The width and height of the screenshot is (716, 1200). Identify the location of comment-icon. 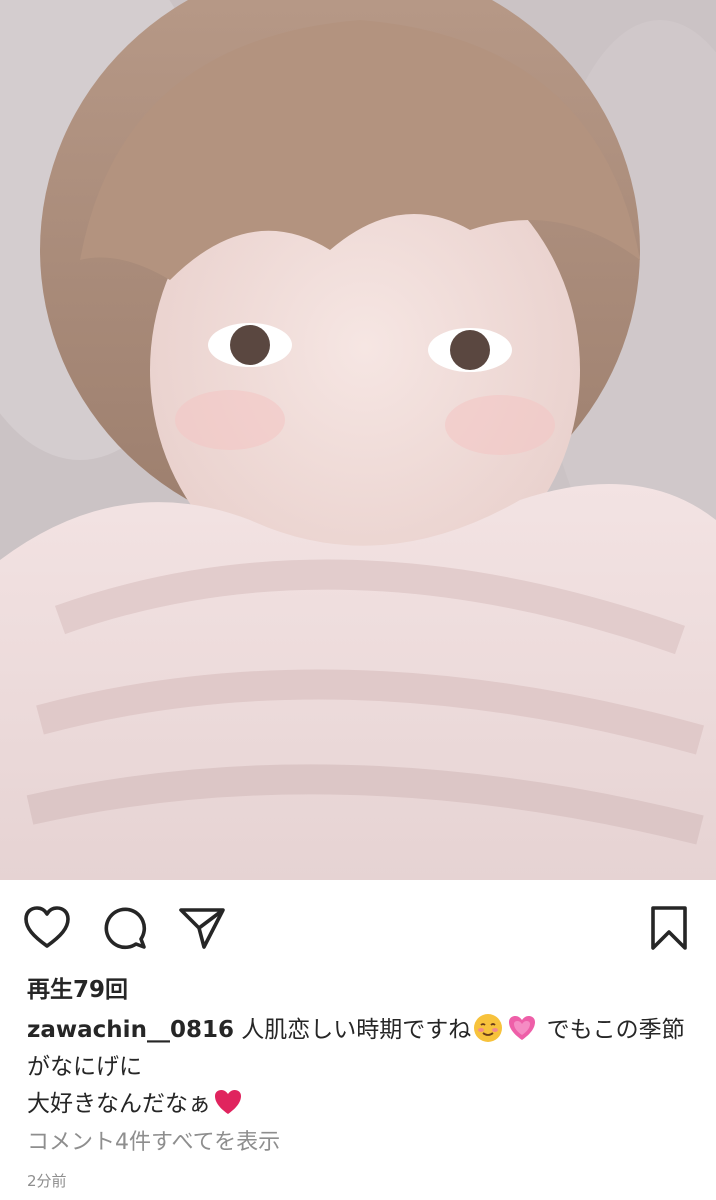
(125, 928).